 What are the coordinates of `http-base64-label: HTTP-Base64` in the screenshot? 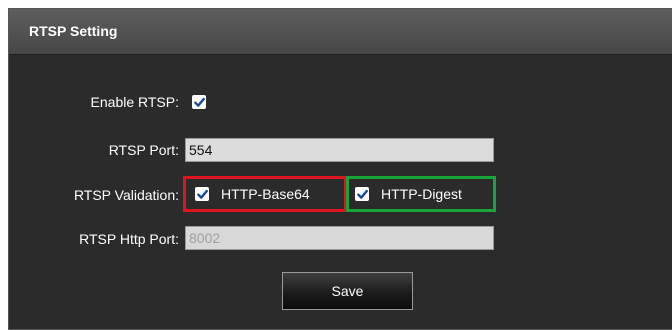 It's located at (265, 194).